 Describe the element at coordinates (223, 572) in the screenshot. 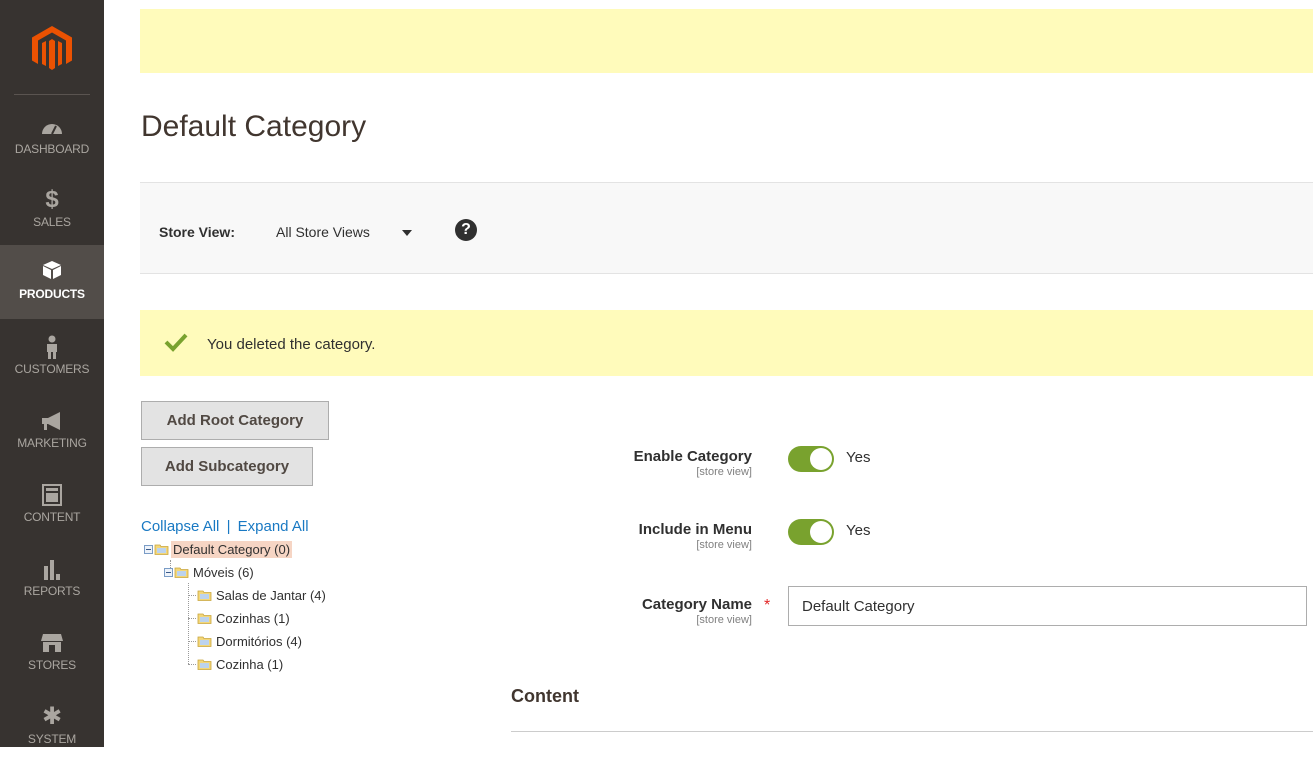

I see `tree-node-label: Móveis (6)` at that location.